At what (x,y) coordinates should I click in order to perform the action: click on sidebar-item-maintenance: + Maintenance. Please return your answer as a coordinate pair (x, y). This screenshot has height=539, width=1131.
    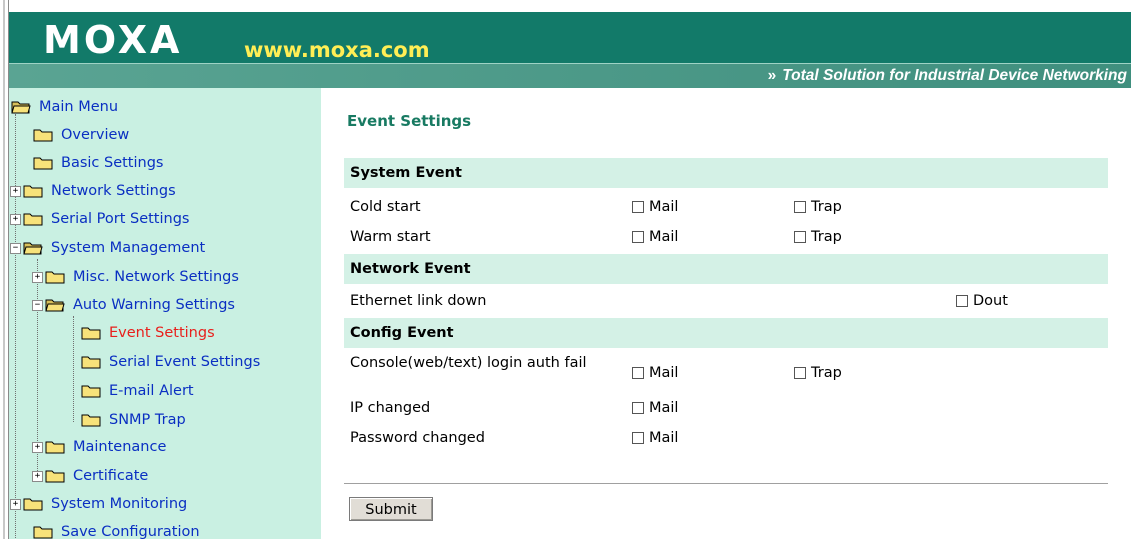
    Looking at the image, I should click on (99, 447).